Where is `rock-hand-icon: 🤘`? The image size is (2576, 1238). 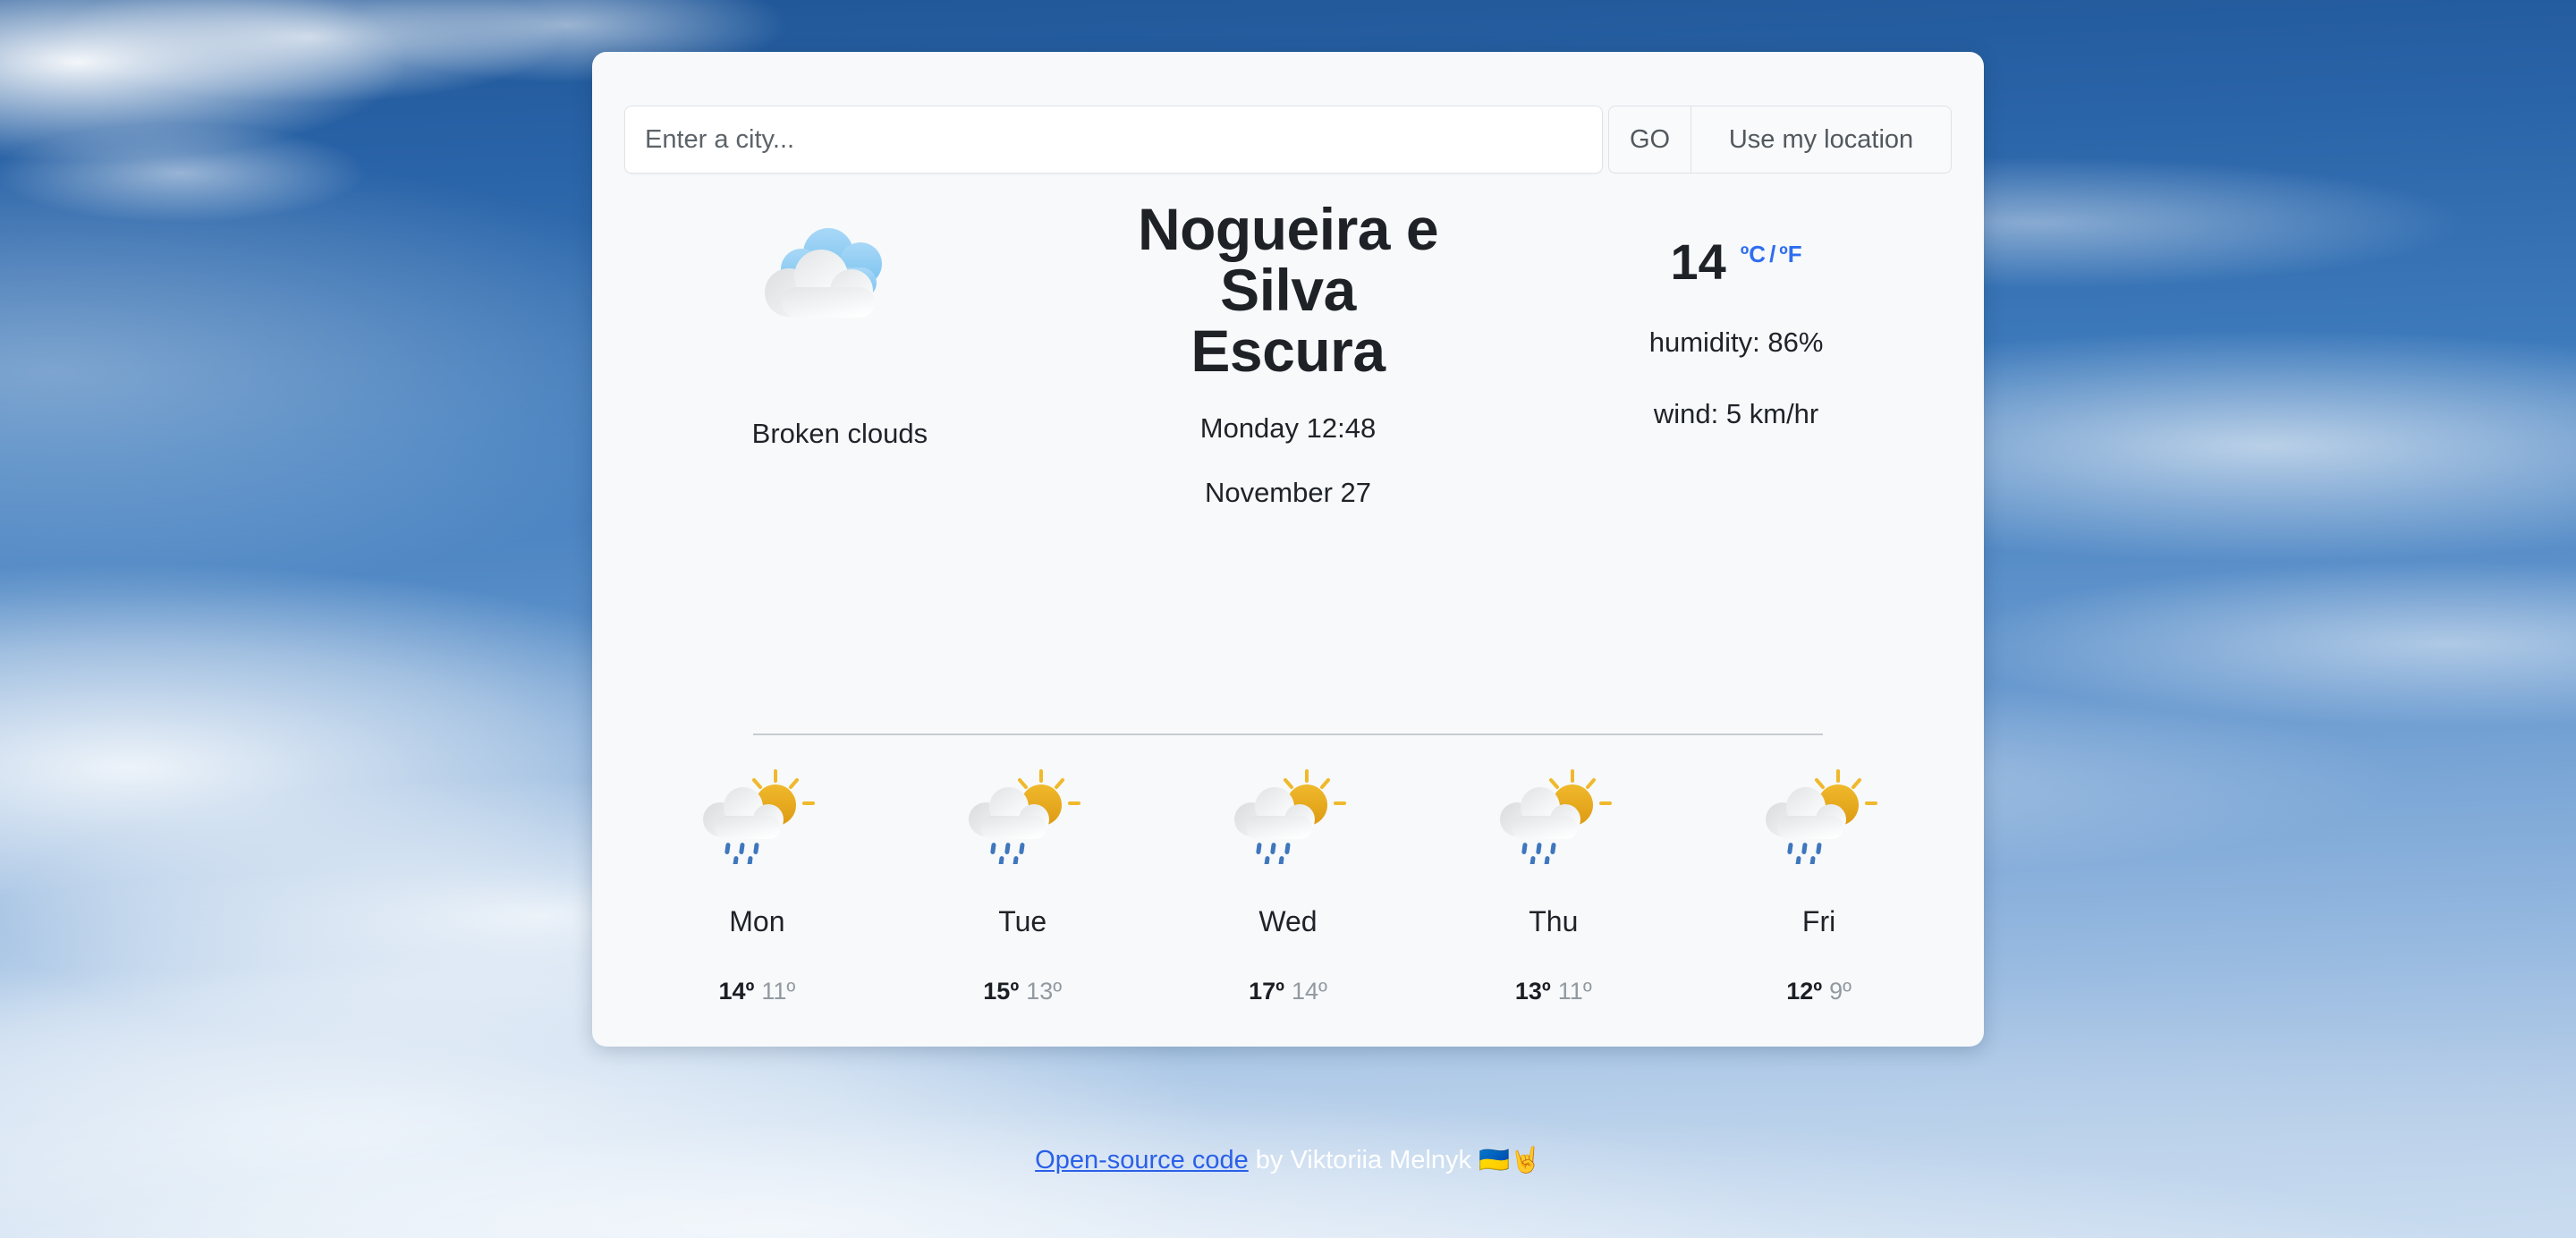
rock-hand-icon: 🤘 is located at coordinates (1525, 1160).